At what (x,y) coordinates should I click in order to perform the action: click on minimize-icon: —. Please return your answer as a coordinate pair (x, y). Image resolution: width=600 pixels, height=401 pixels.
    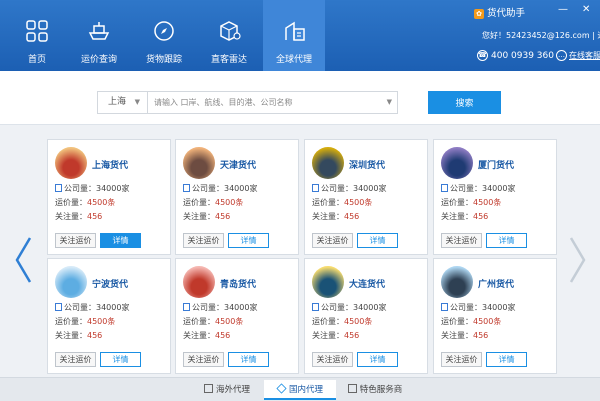
    Looking at the image, I should click on (563, 9).